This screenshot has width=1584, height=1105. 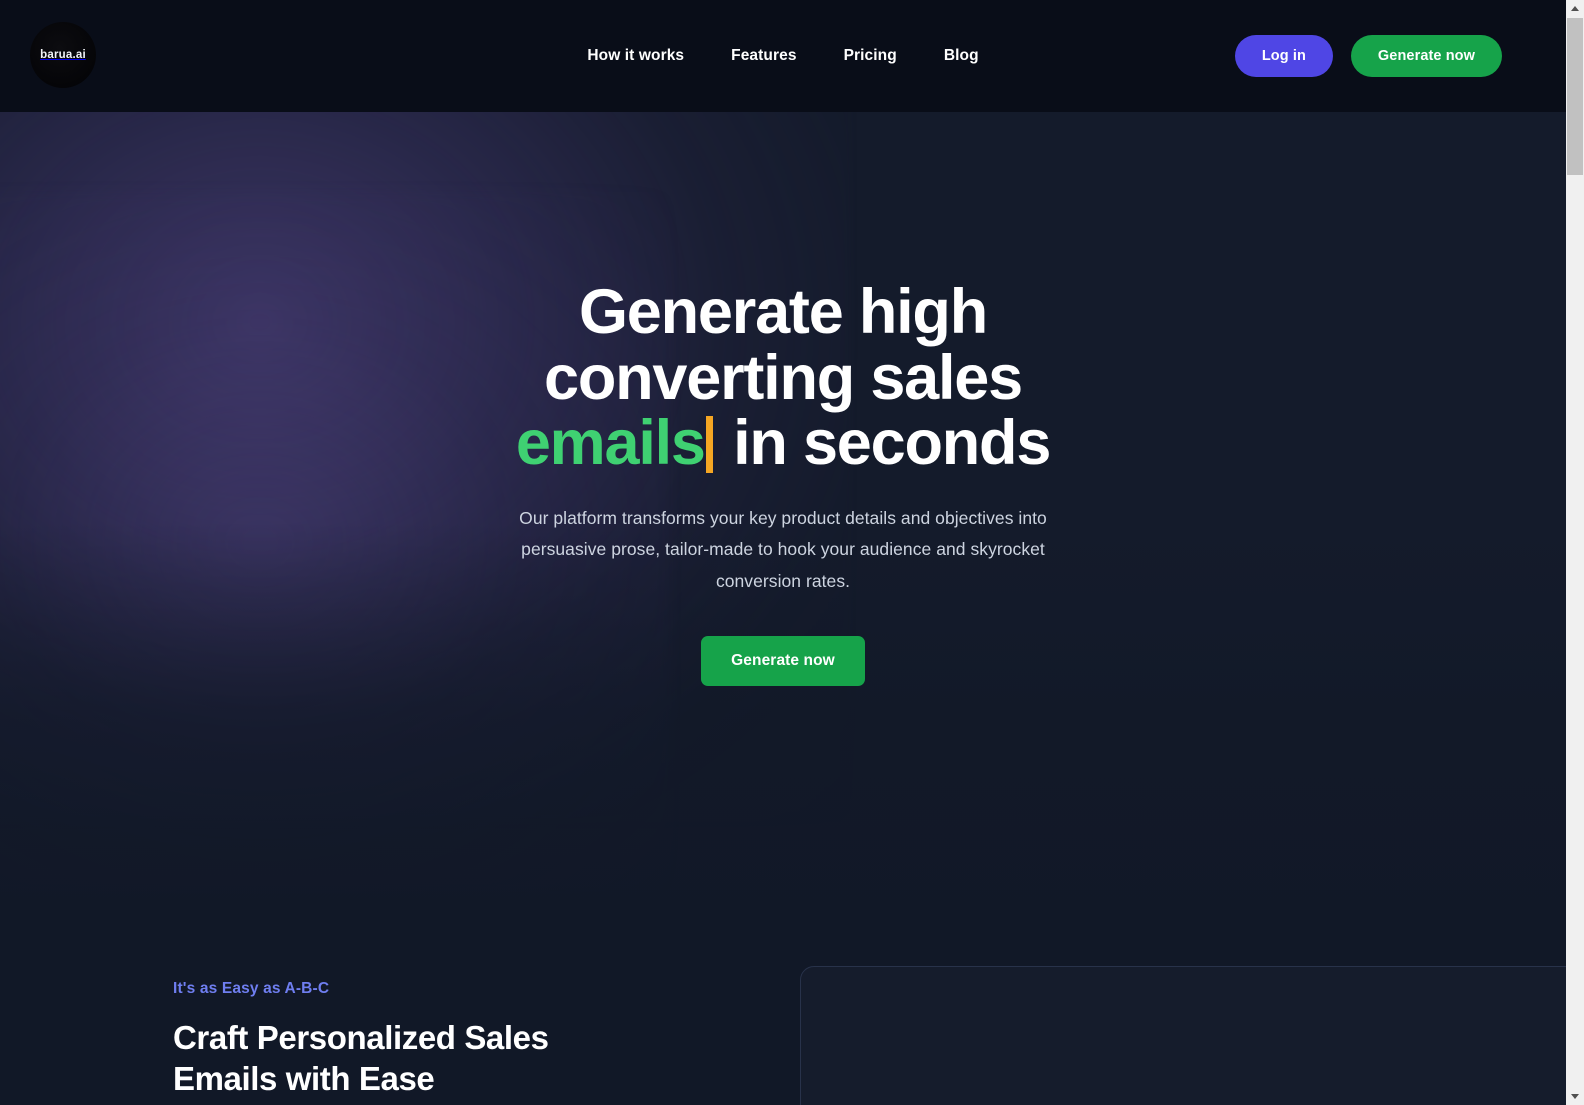 I want to click on headline-line-3: emails in seconds, so click(x=783, y=443).